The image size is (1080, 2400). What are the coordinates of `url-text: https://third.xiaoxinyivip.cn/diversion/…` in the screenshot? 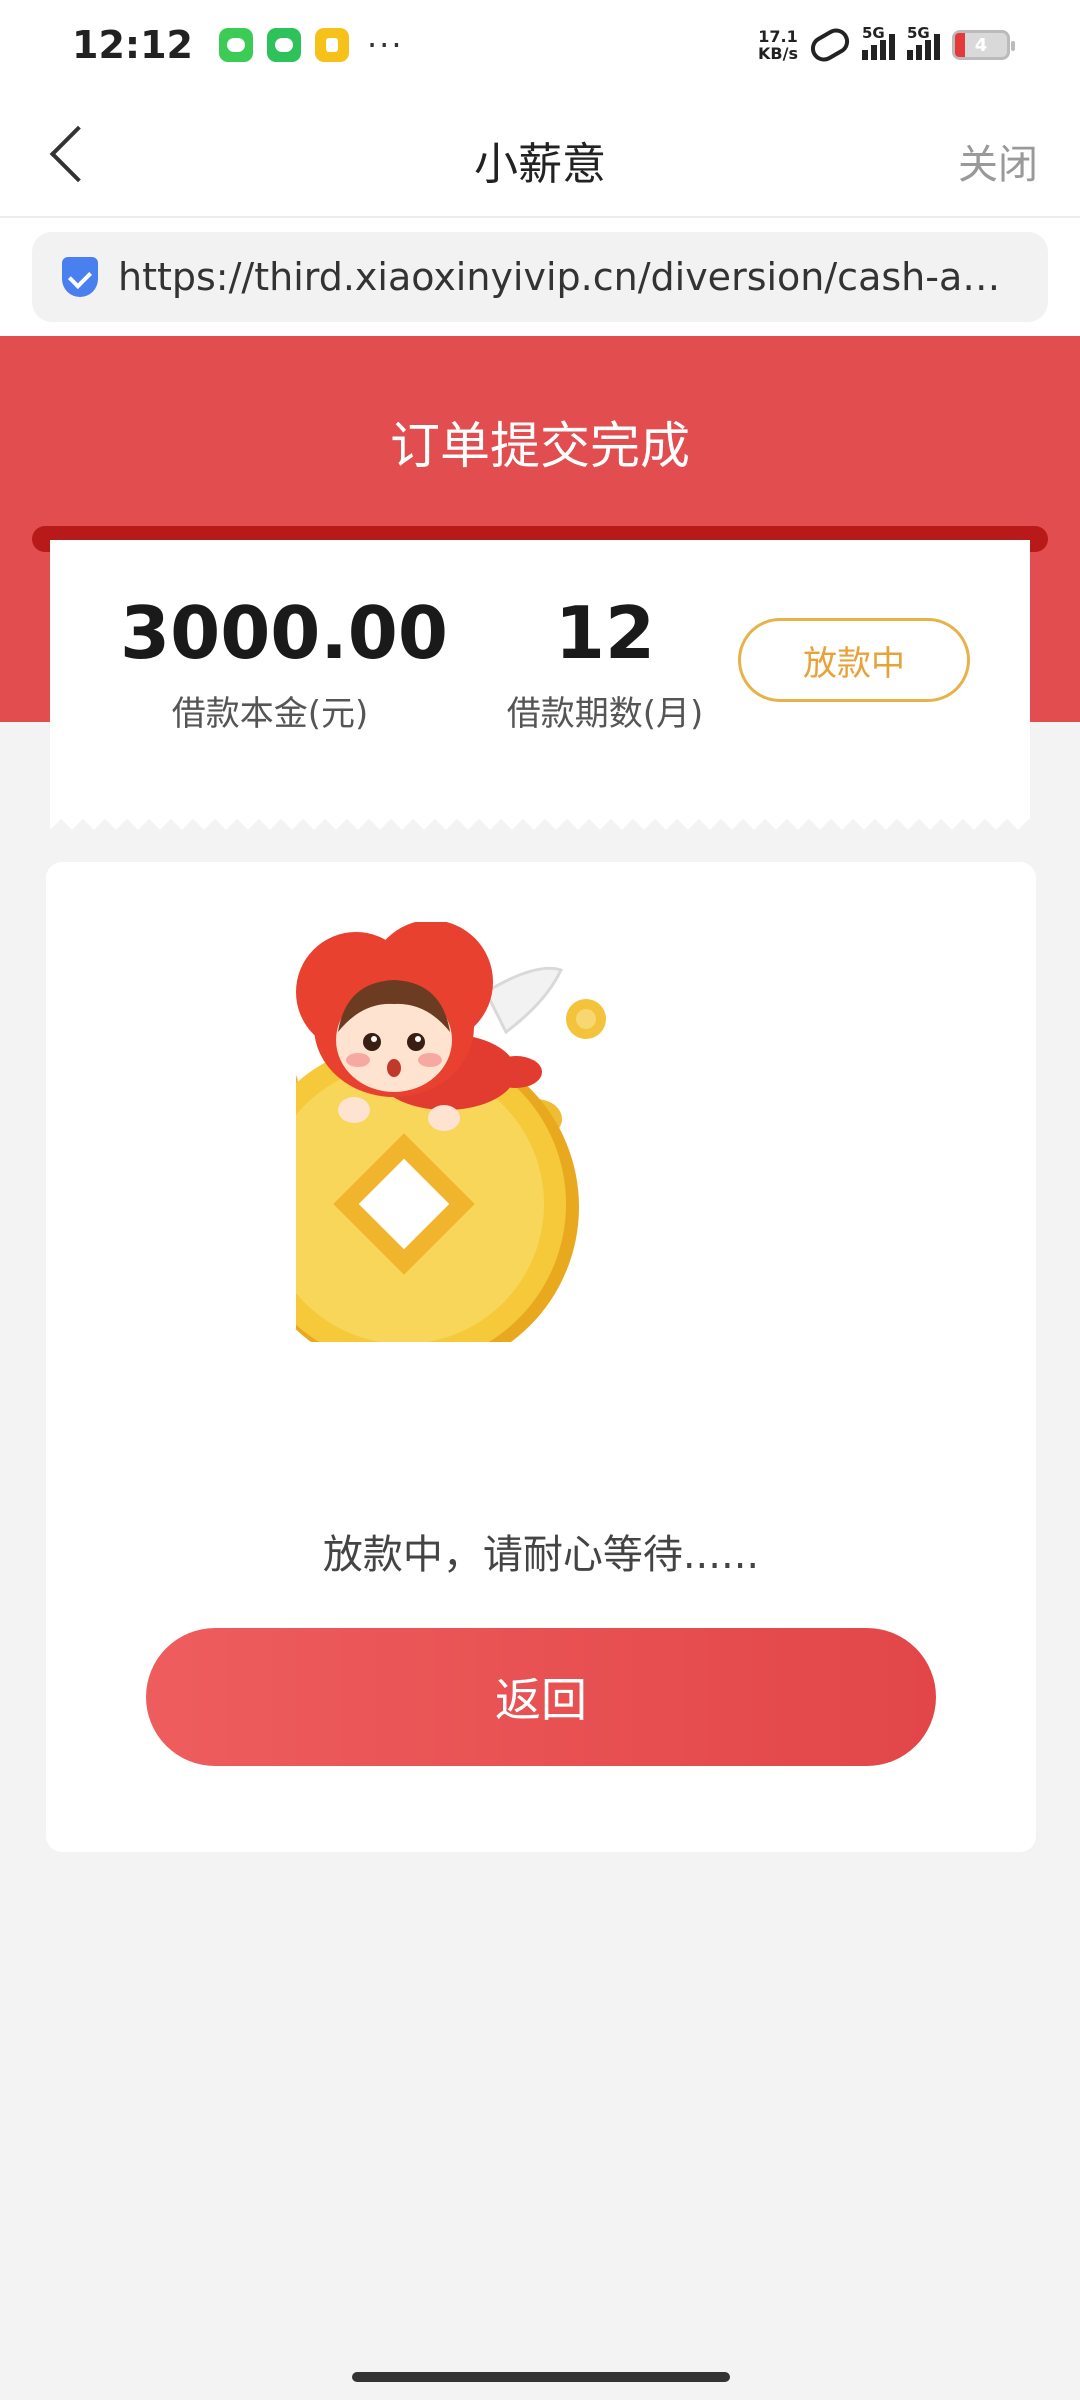 It's located at (568, 277).